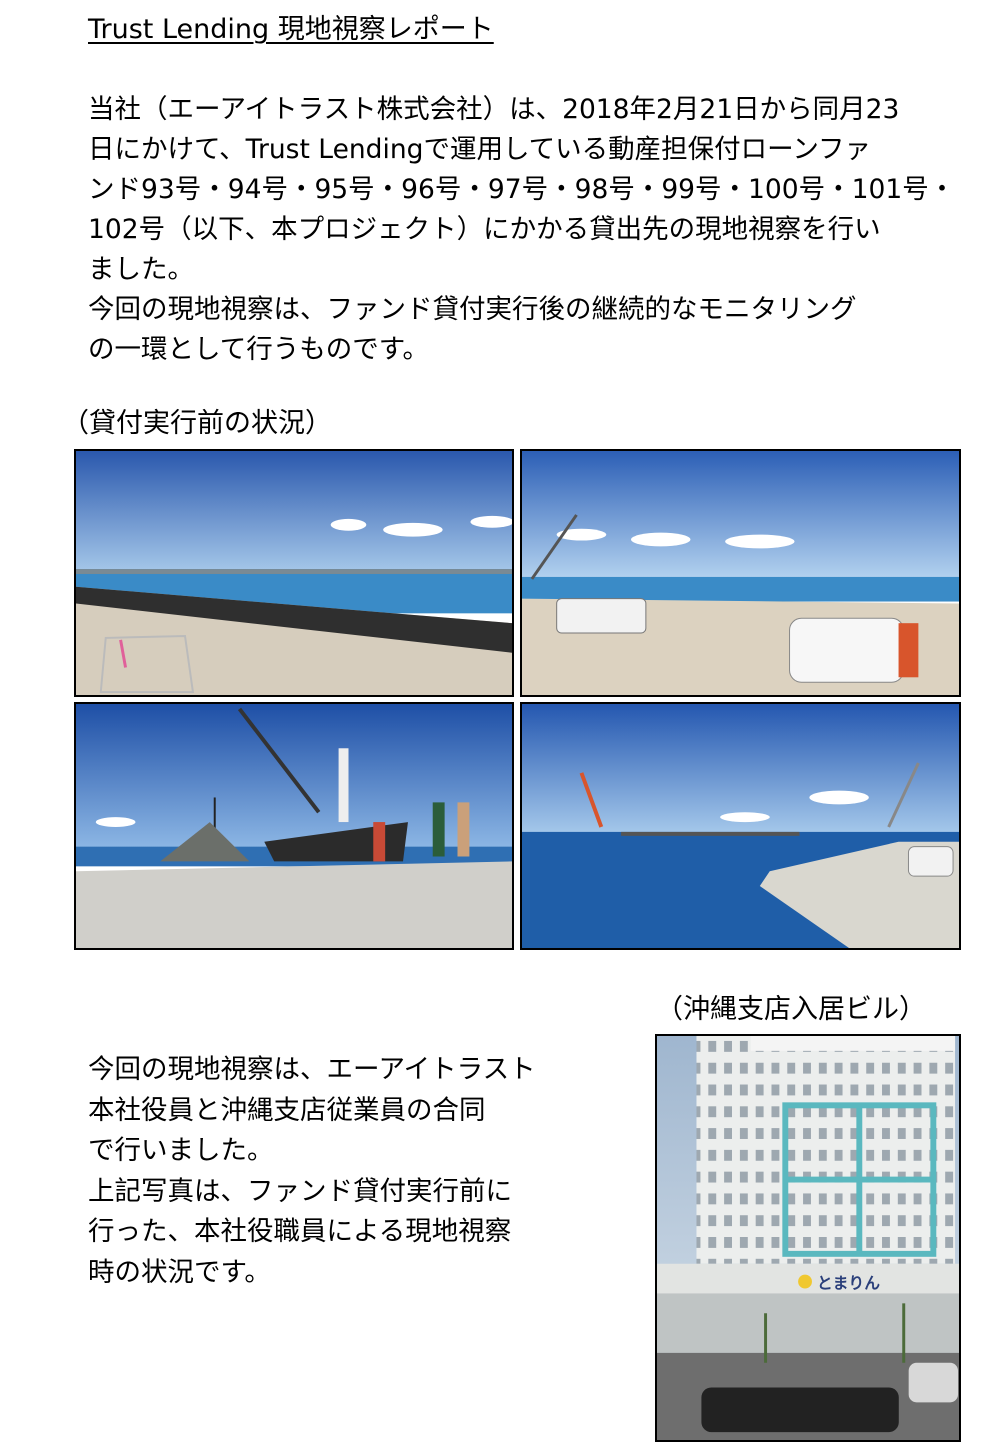  I want to click on intro-line: 当社（エーアイトラスト株式会社）は、2018年2月21日から同月23, so click(494, 109).